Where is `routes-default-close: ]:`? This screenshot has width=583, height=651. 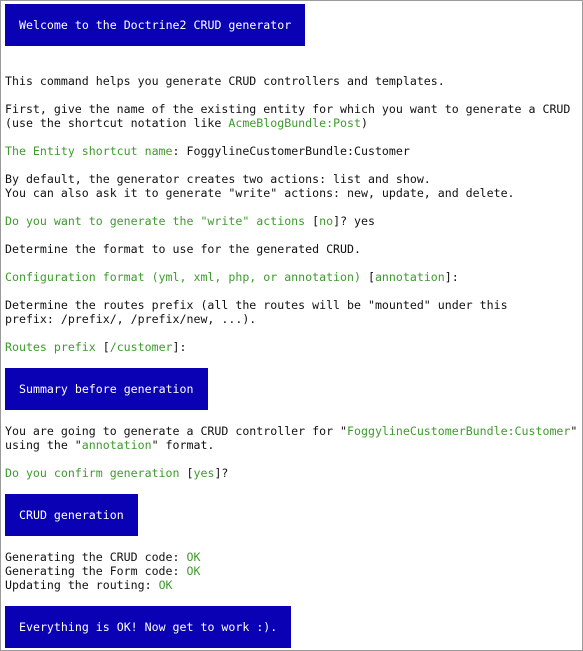 routes-default-close: ]: is located at coordinates (179, 347).